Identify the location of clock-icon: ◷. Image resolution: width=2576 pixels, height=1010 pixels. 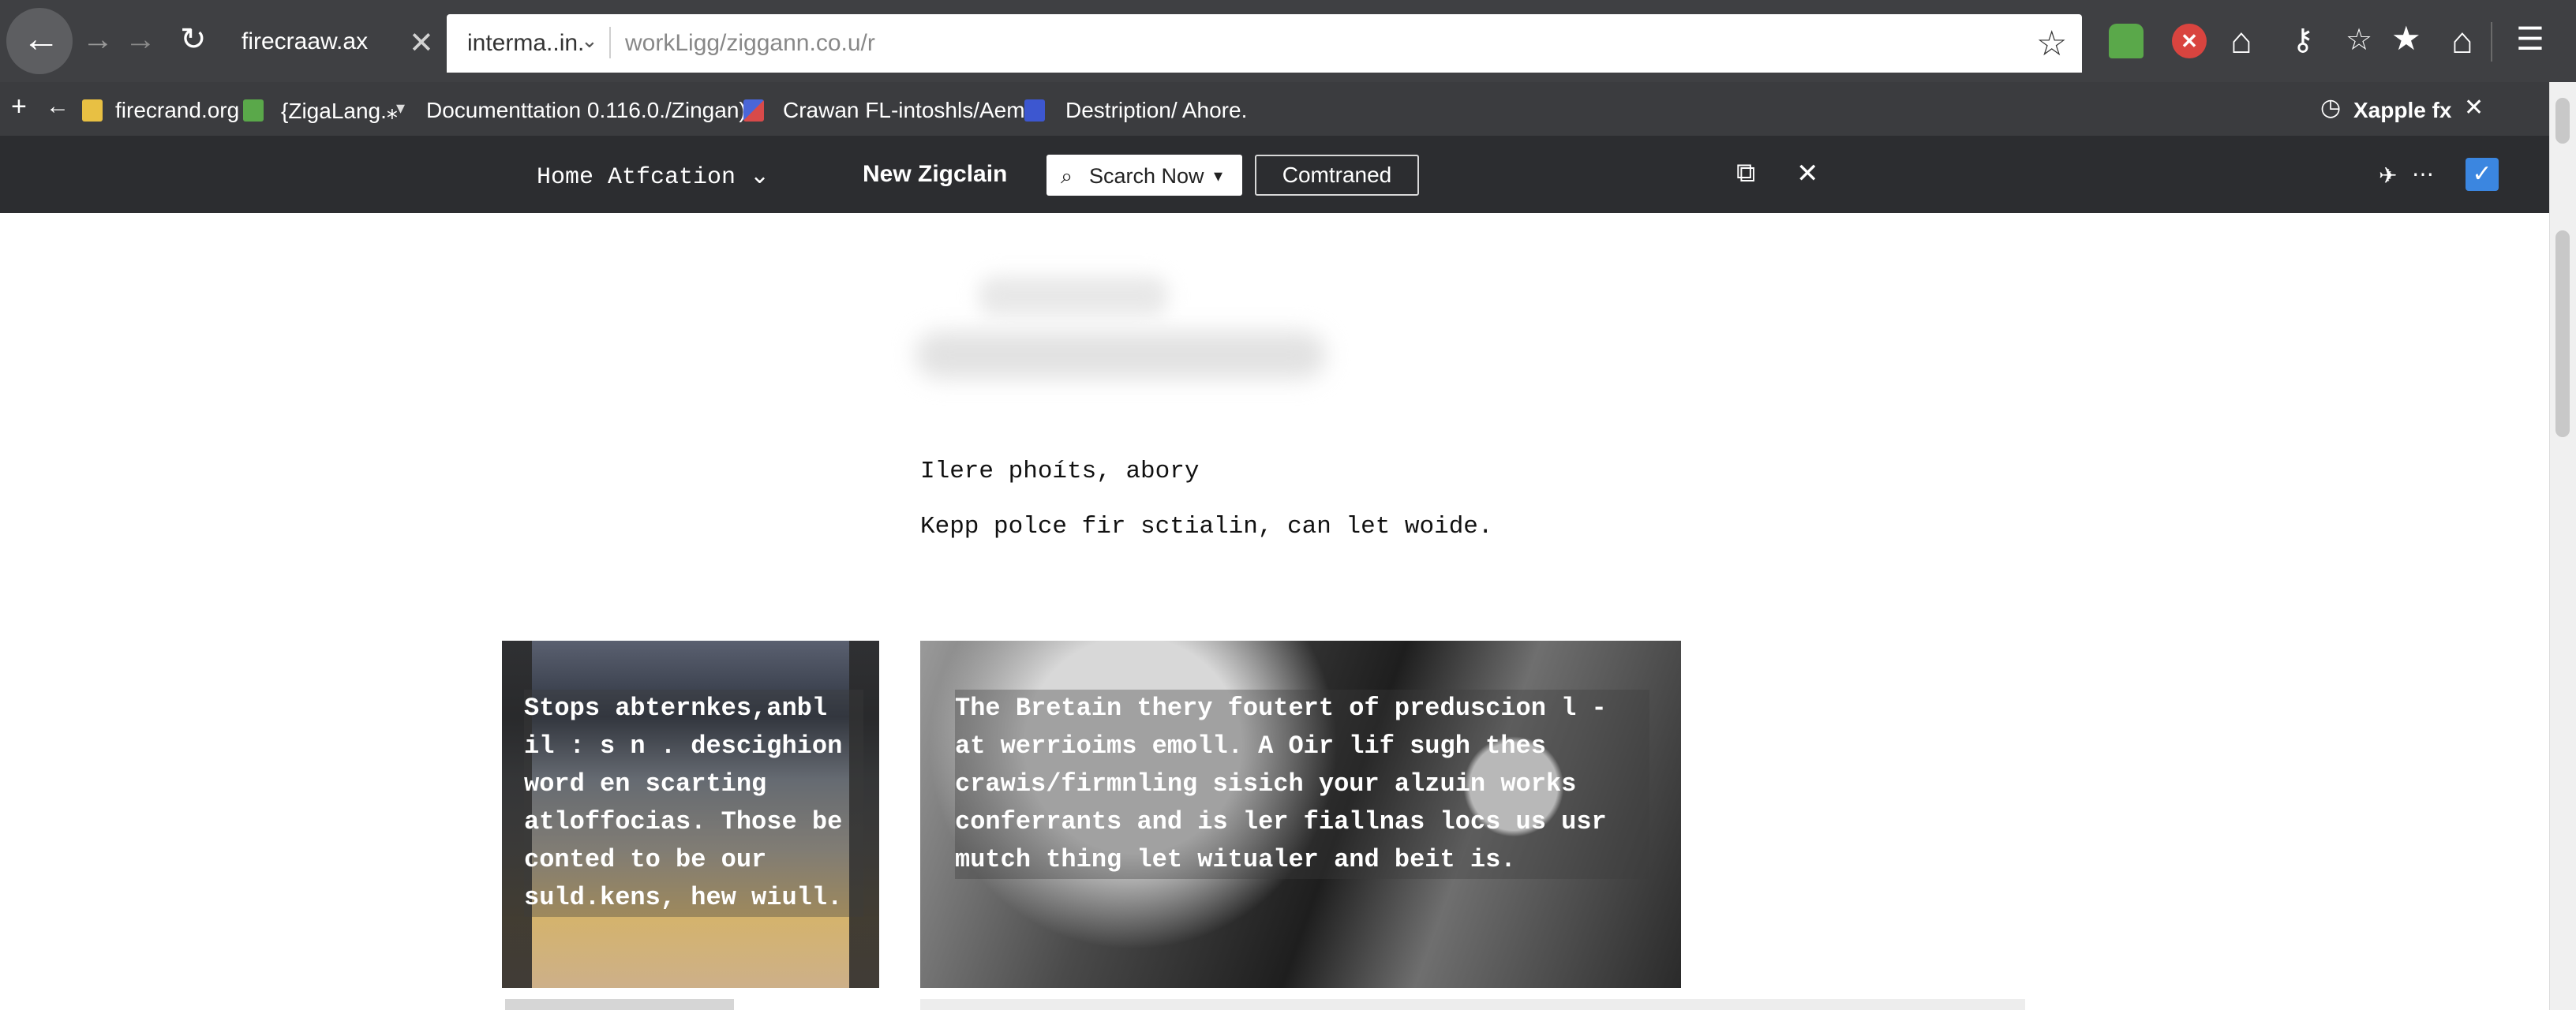
(2331, 108).